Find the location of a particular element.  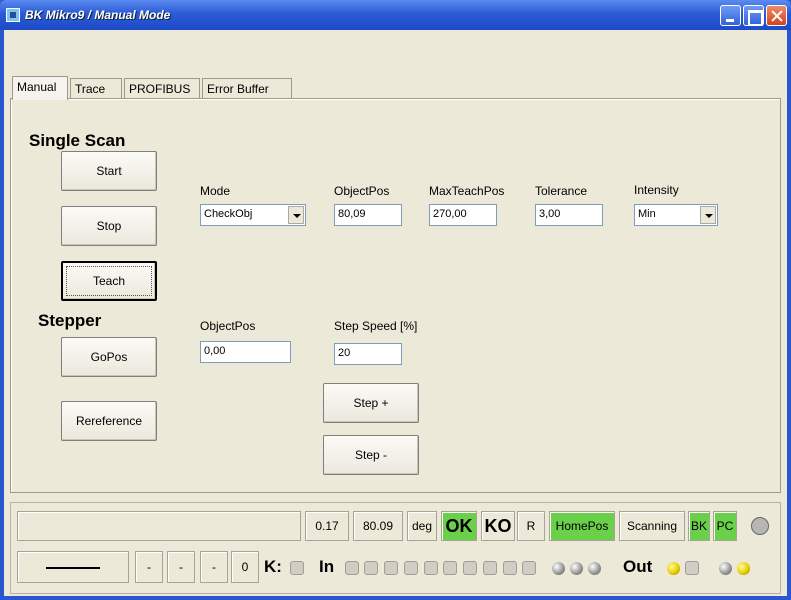

step-speed-input: 20 is located at coordinates (368, 354).